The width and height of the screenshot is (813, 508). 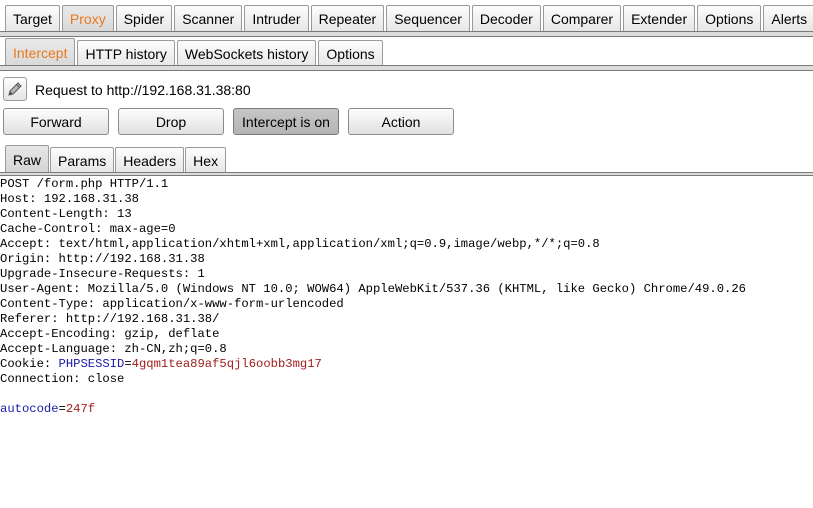 What do you see at coordinates (110, 334) in the screenshot?
I see `request-line-text: Accept-Encoding: gzip, deflate` at bounding box center [110, 334].